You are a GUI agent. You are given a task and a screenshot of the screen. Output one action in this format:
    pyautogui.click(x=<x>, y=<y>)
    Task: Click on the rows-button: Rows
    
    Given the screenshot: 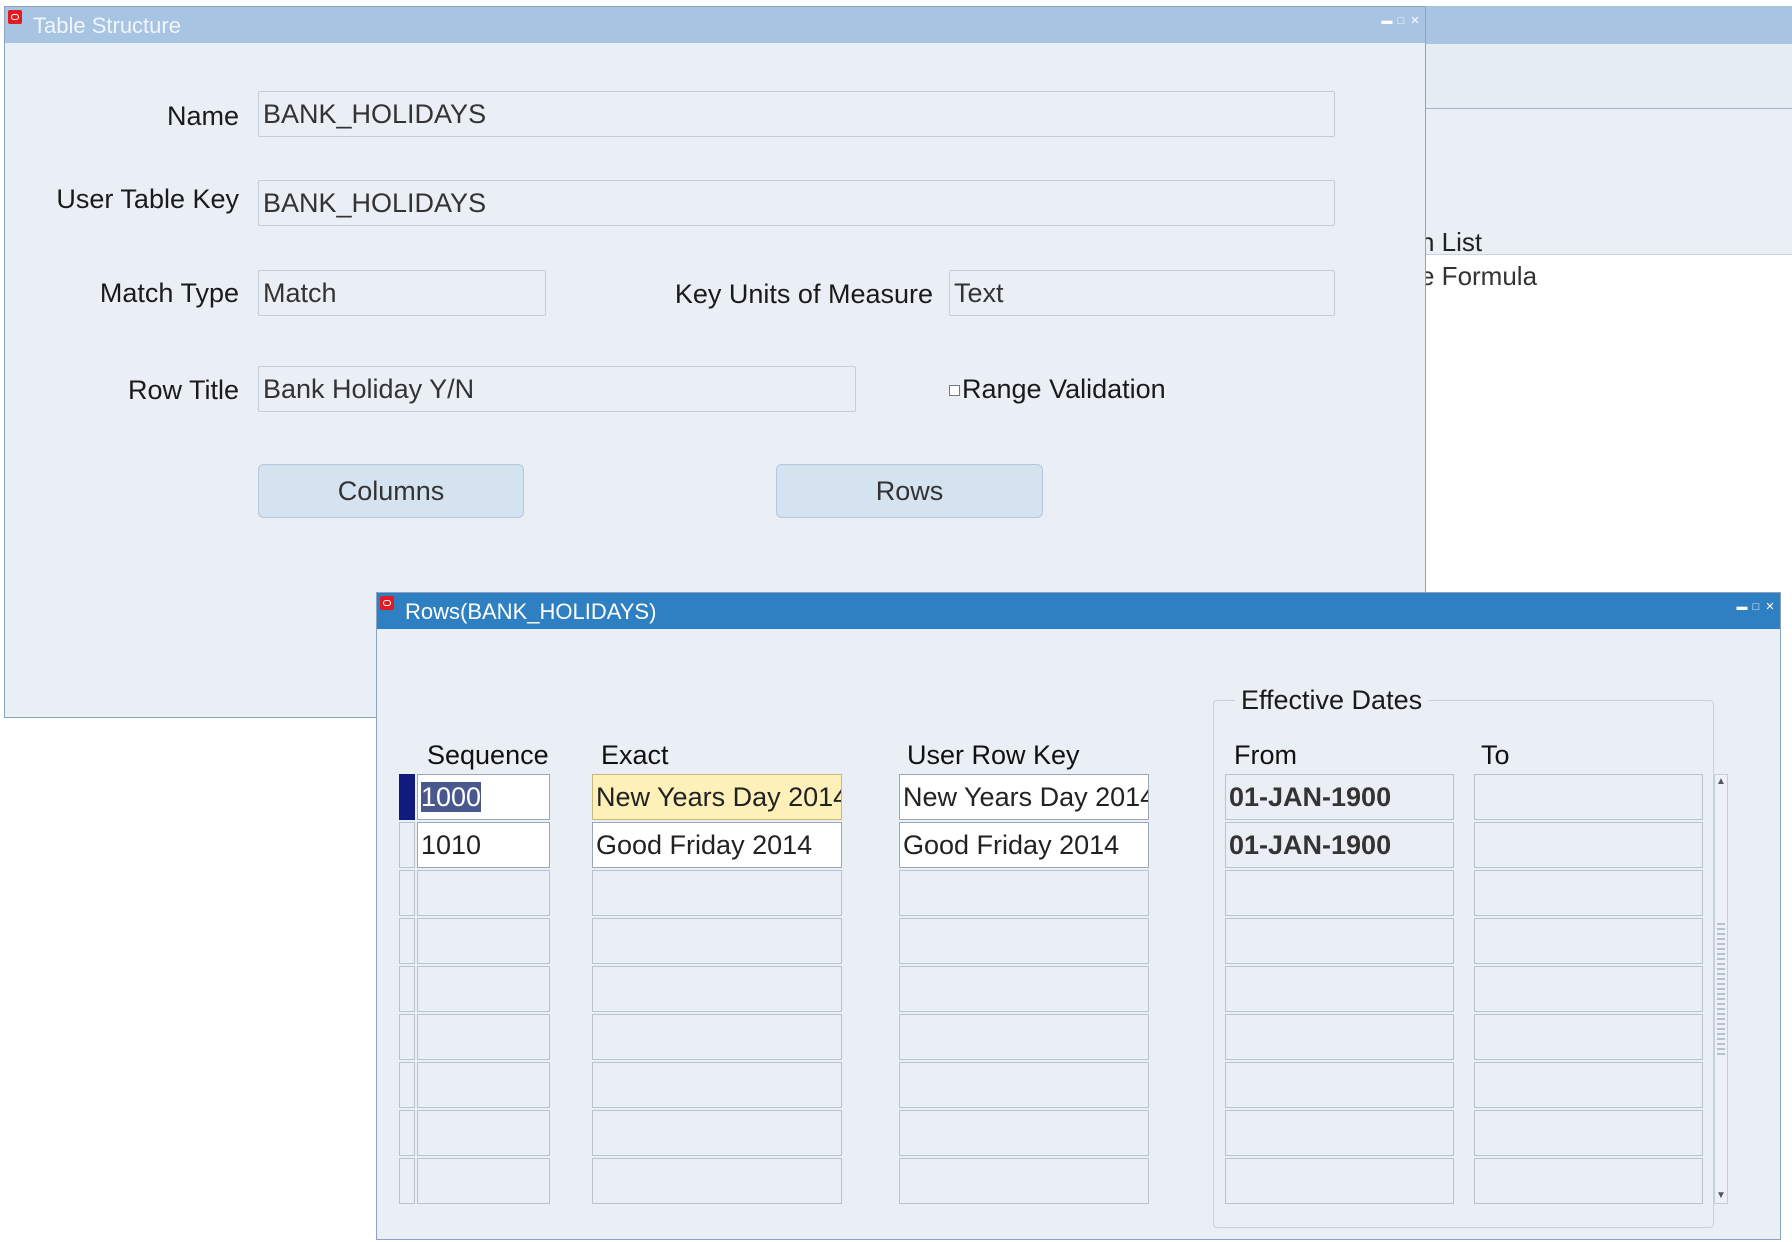 What is the action you would take?
    pyautogui.click(x=909, y=491)
    